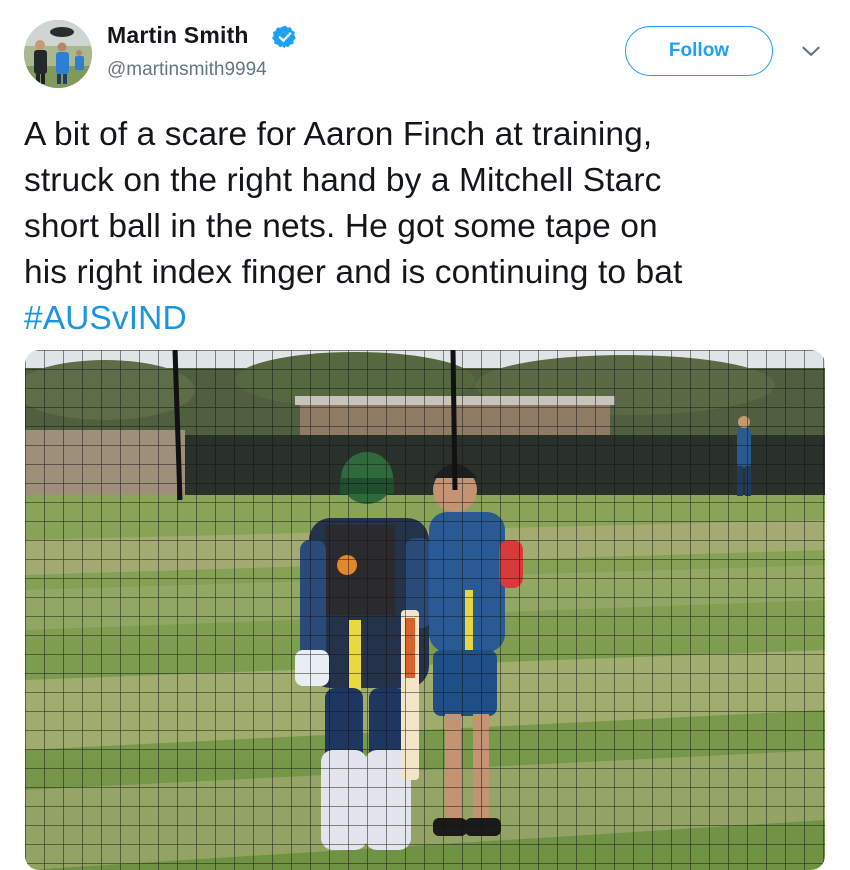 The height and width of the screenshot is (870, 850). What do you see at coordinates (811, 51) in the screenshot?
I see `chevron-down-icon` at bounding box center [811, 51].